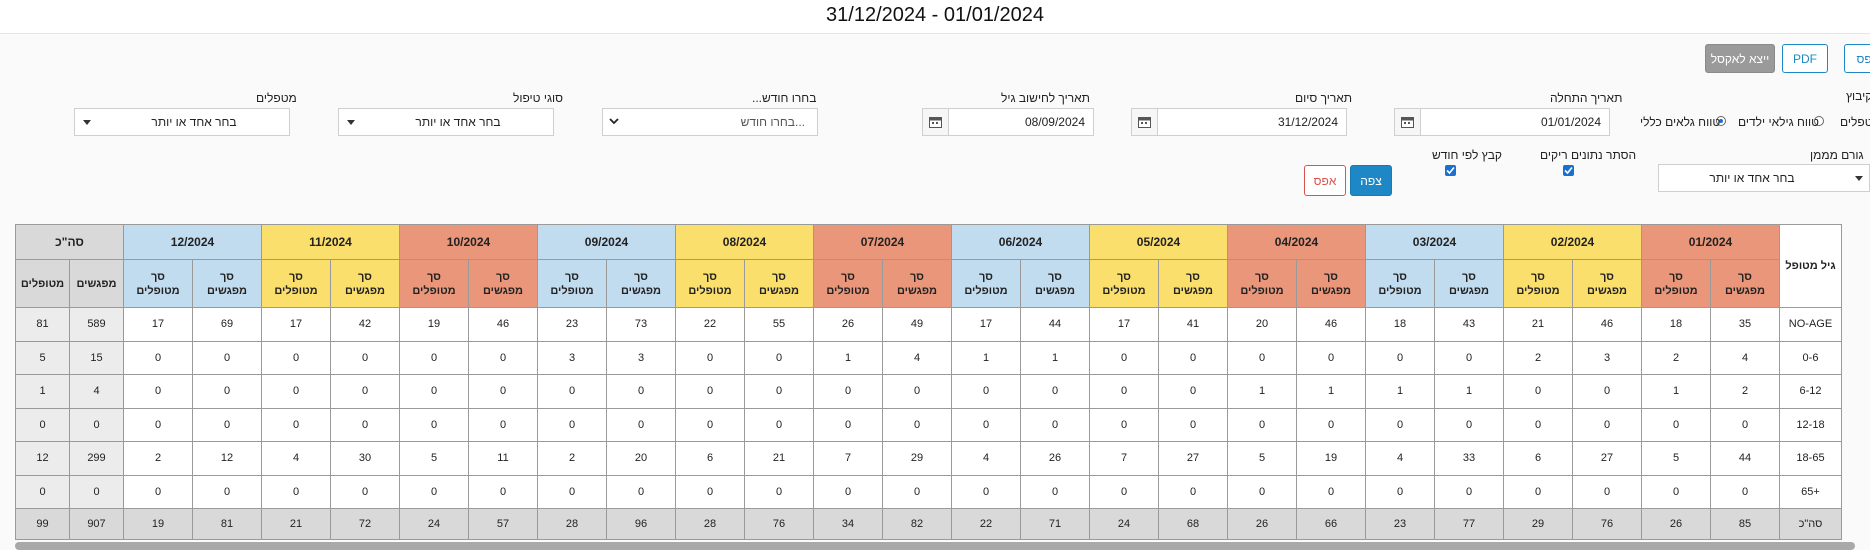  I want to click on age-range-cell: 6-12, so click(1810, 391).